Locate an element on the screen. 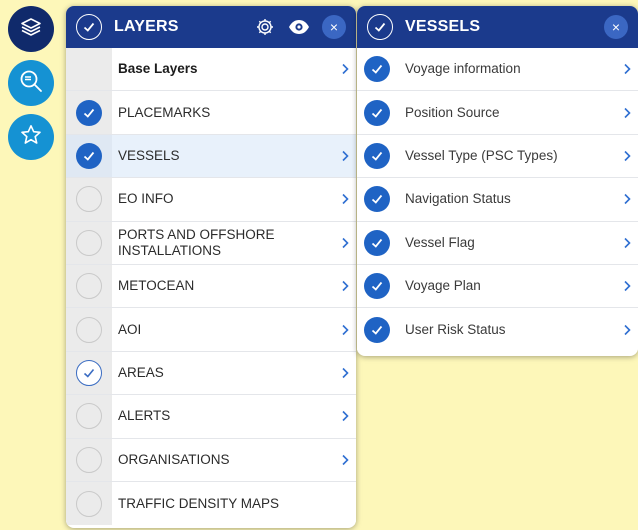 The image size is (638, 530). layer-label: PLACEMARKS is located at coordinates (164, 112).